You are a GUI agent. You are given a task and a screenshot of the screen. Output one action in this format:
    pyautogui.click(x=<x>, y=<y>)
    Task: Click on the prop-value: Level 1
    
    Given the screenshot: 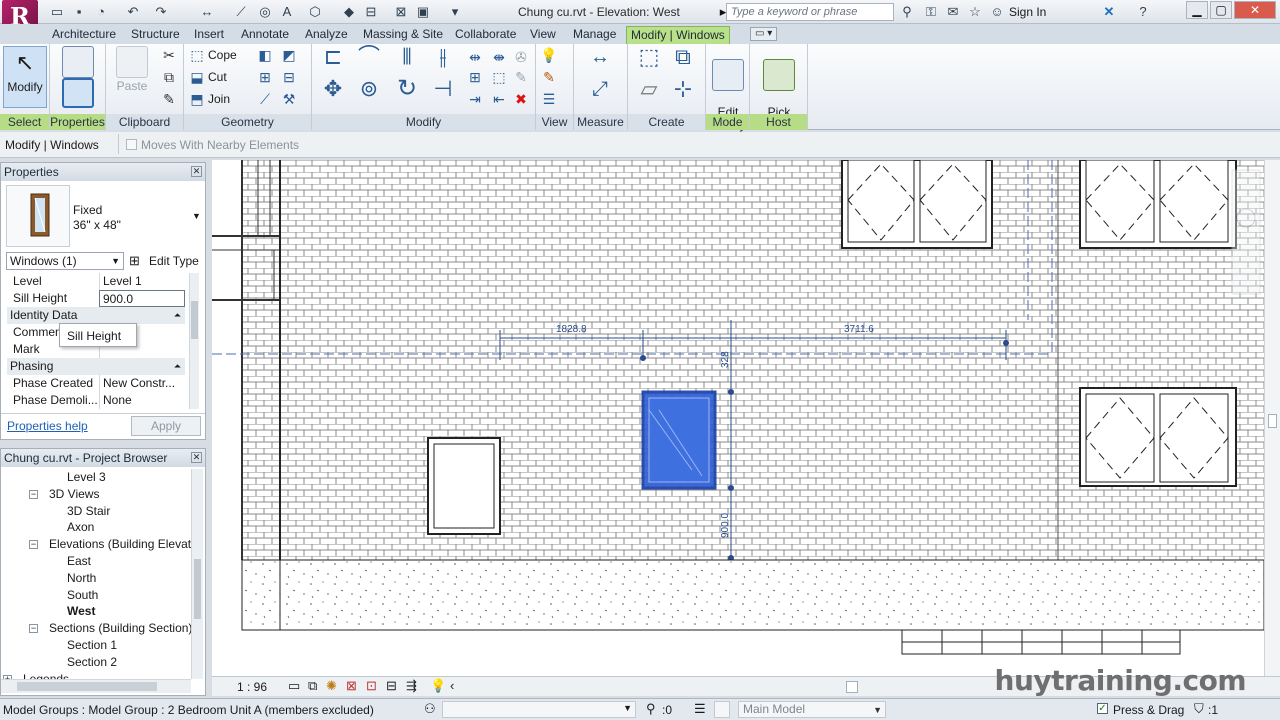 What is the action you would take?
    pyautogui.click(x=142, y=281)
    